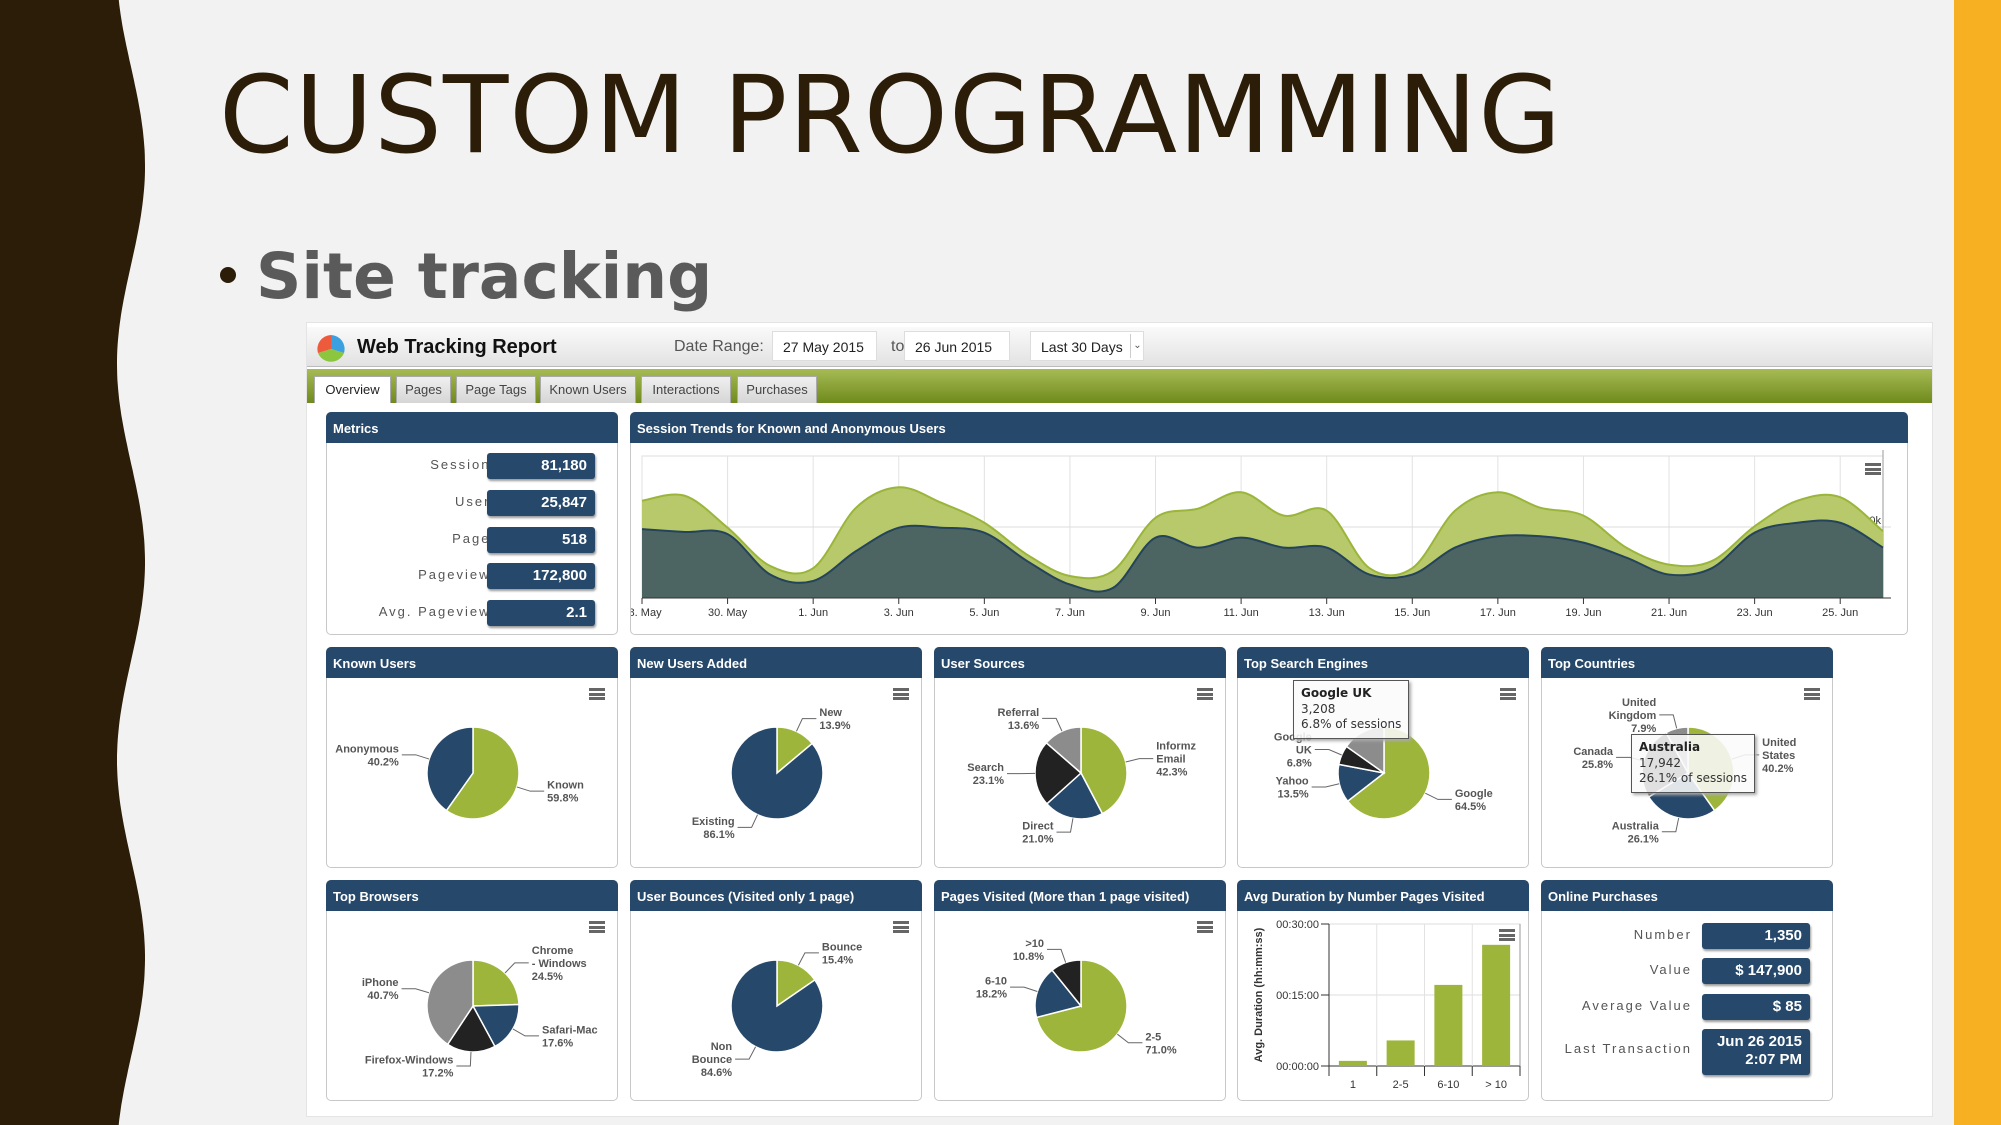 This screenshot has height=1125, width=2001. What do you see at coordinates (1082, 347) in the screenshot?
I see `date-preset-value: Last 30 Days` at bounding box center [1082, 347].